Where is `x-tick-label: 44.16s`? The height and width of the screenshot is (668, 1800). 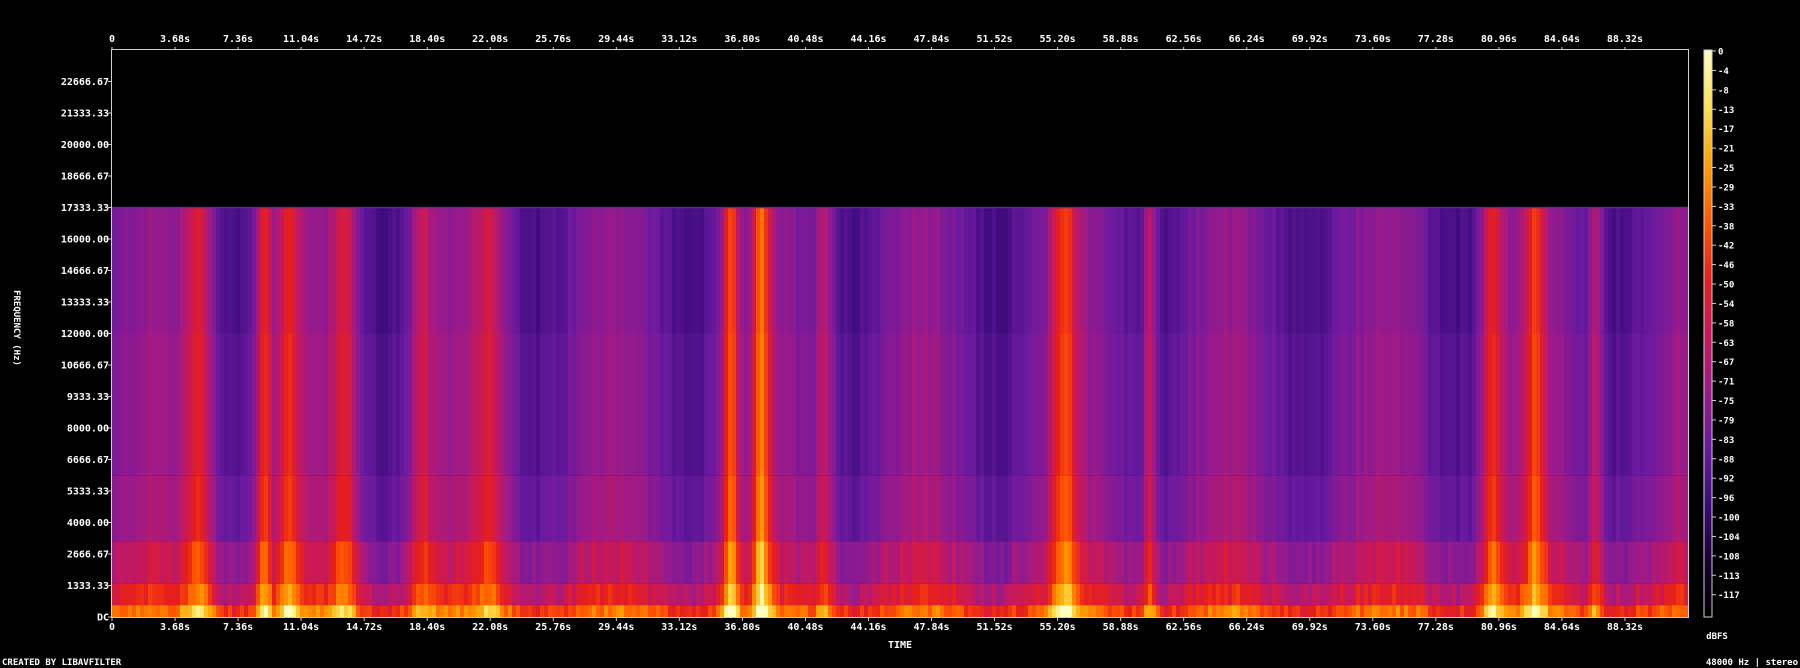
x-tick-label: 44.16s is located at coordinates (868, 627).